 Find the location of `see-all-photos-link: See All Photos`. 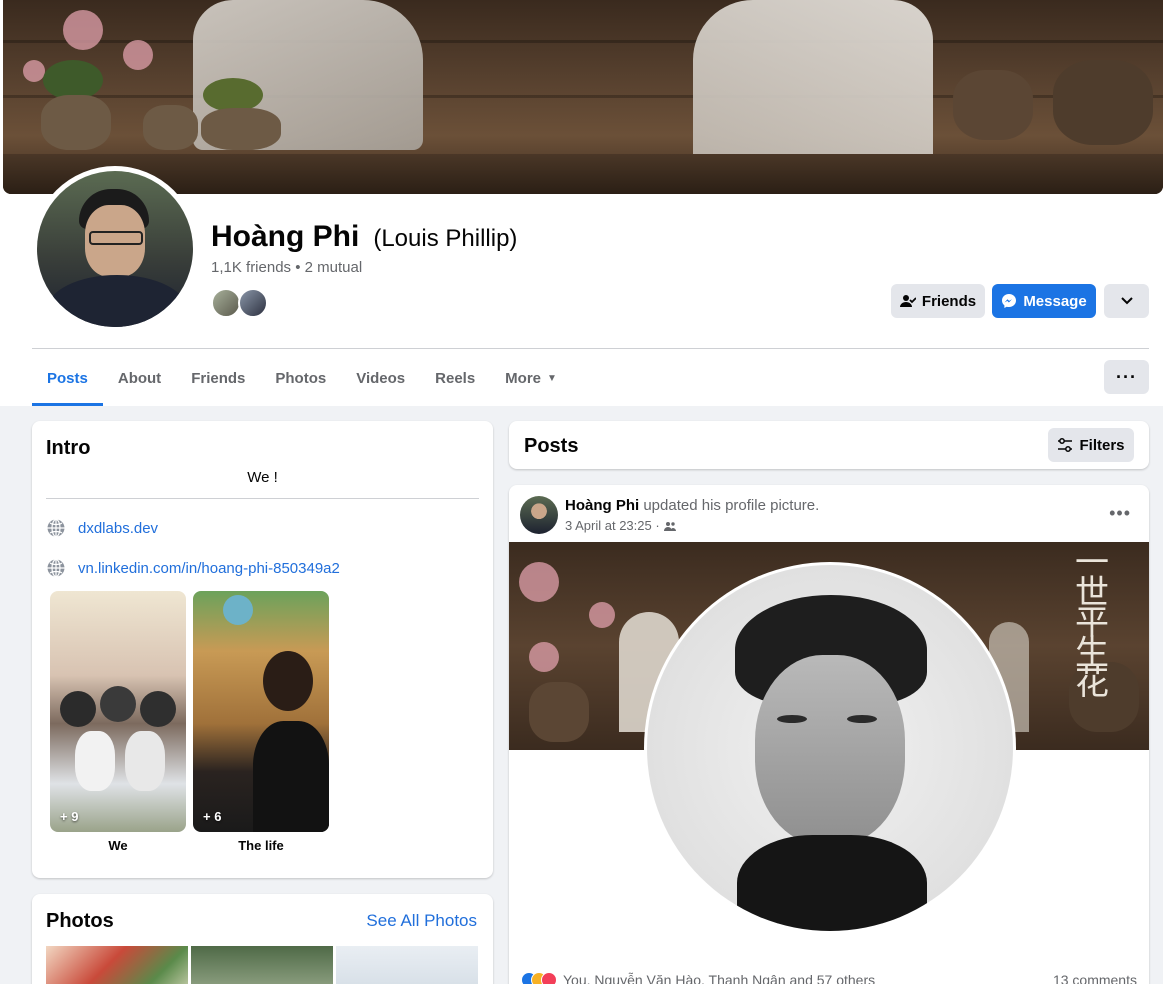

see-all-photos-link: See All Photos is located at coordinates (421, 921).